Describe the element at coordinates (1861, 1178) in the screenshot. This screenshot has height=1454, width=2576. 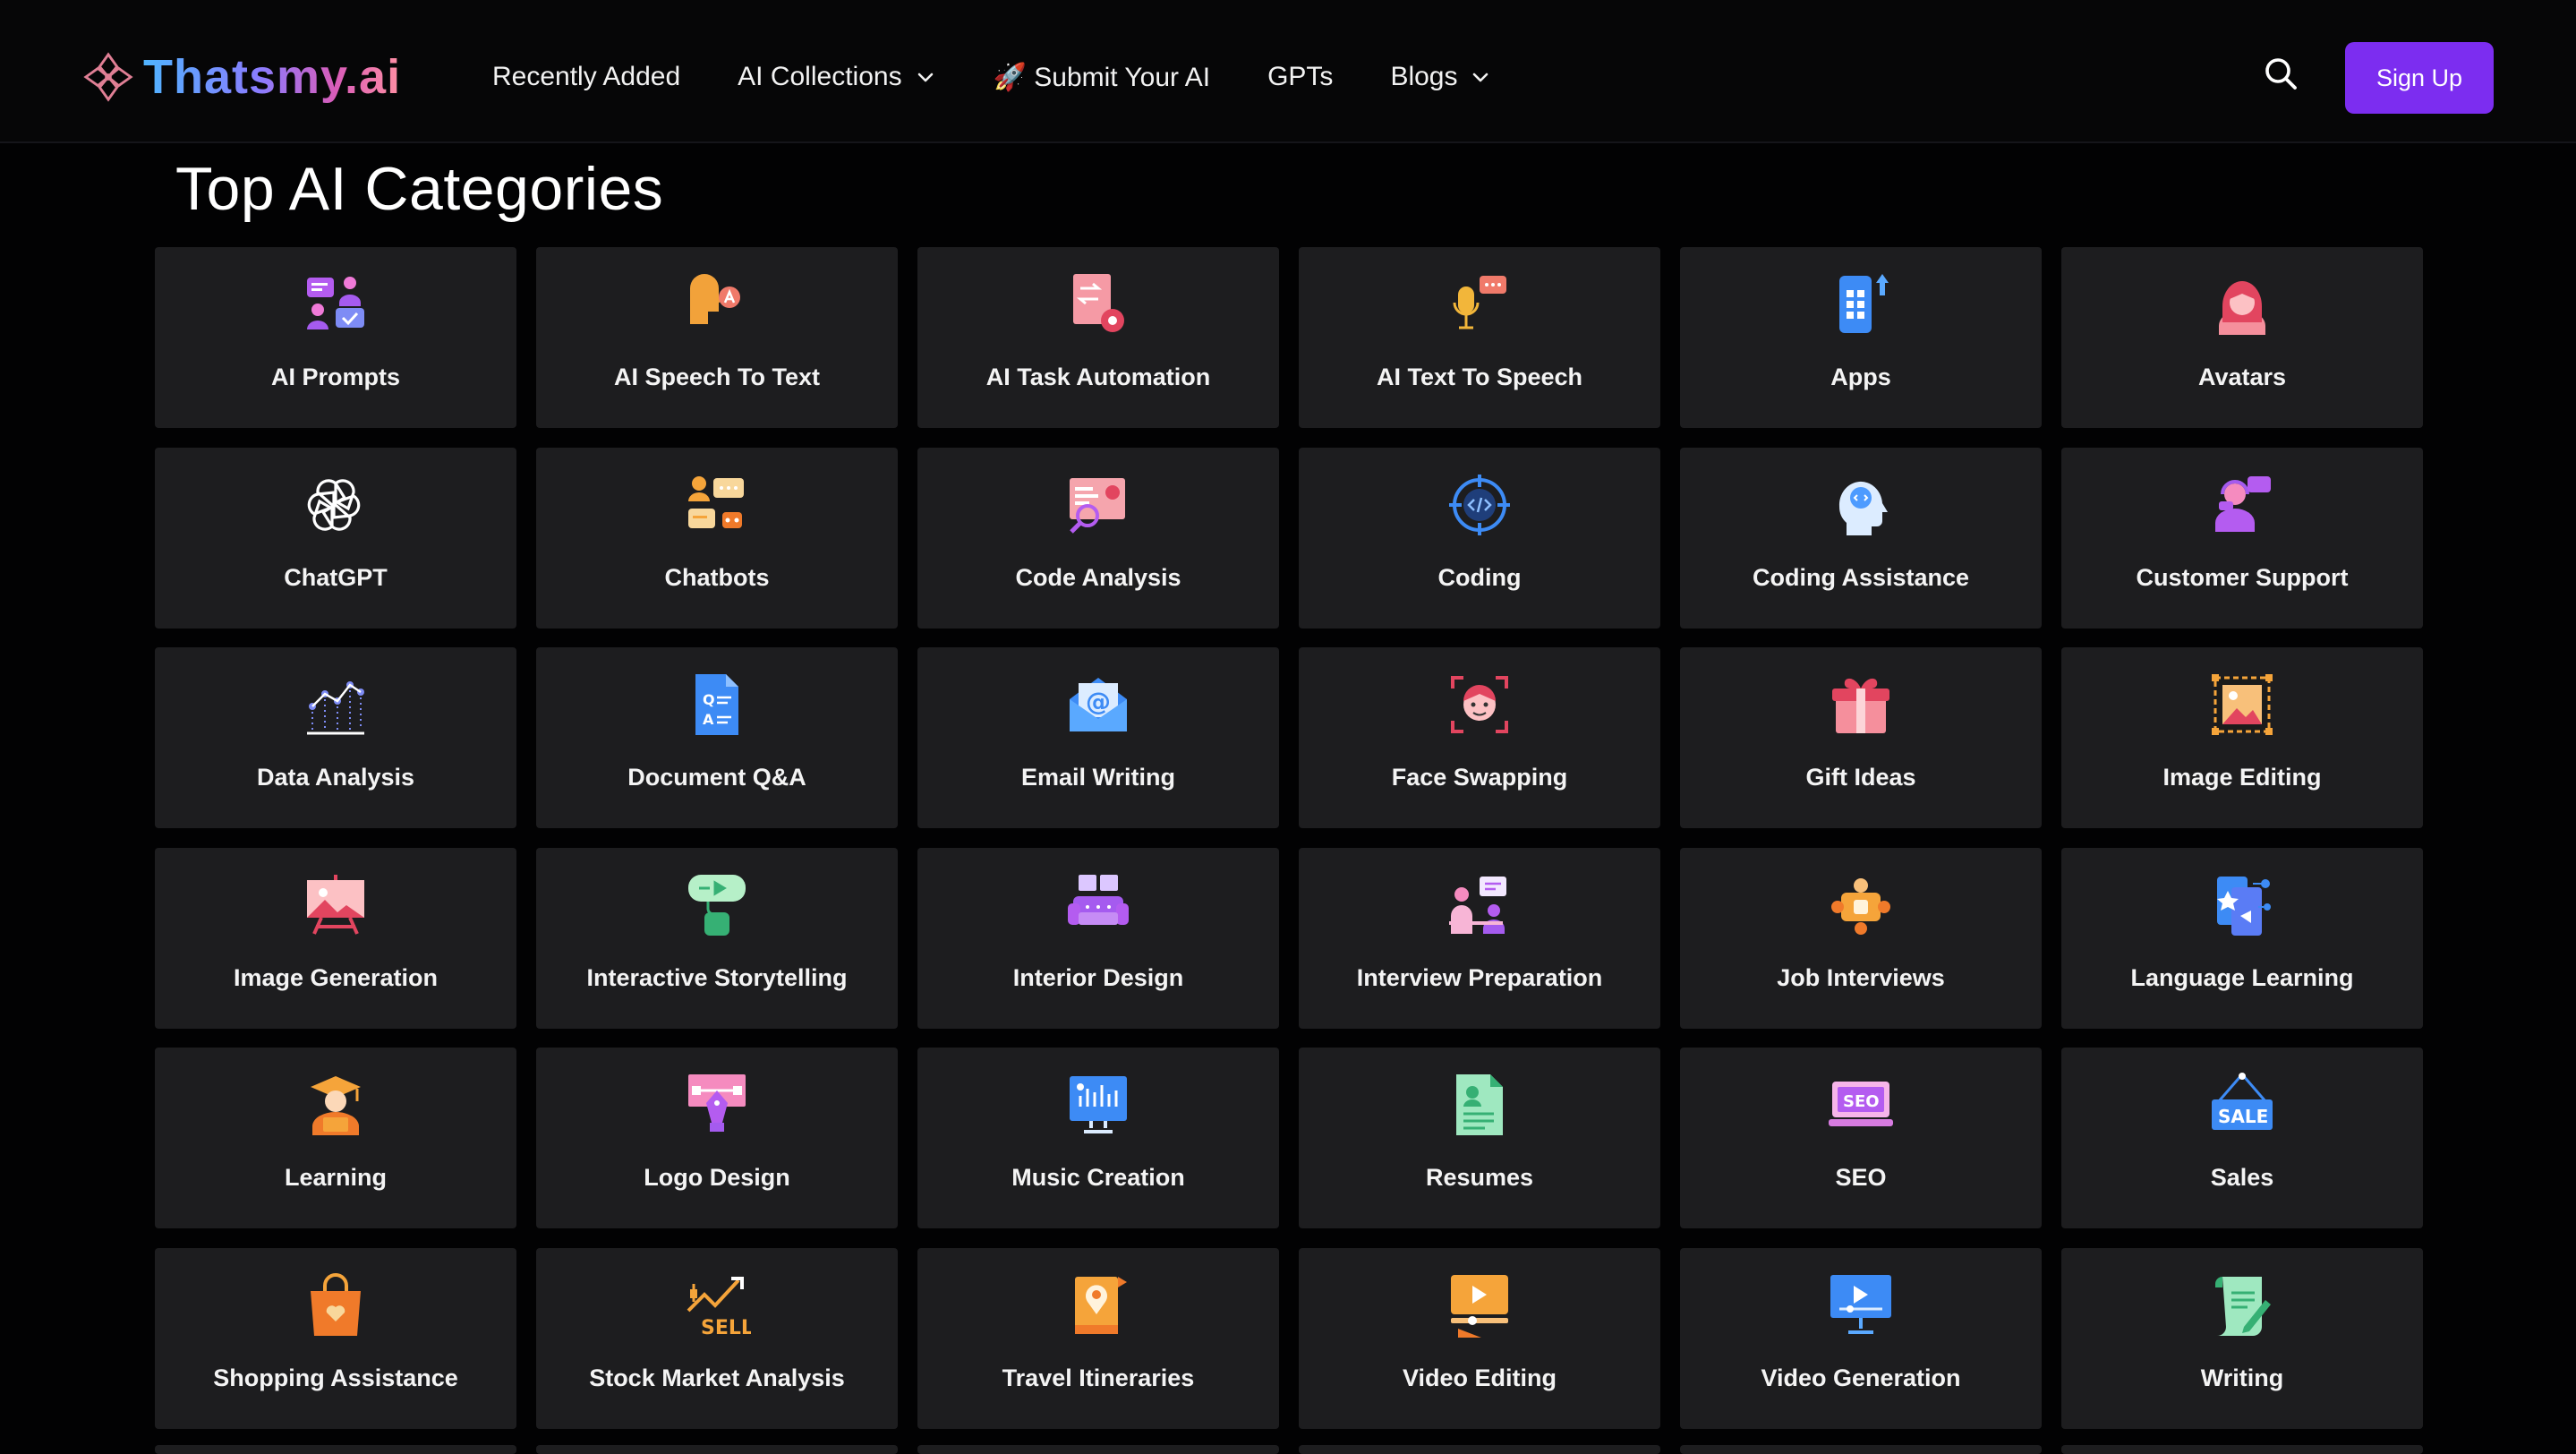
I see `category-label: SEO` at that location.